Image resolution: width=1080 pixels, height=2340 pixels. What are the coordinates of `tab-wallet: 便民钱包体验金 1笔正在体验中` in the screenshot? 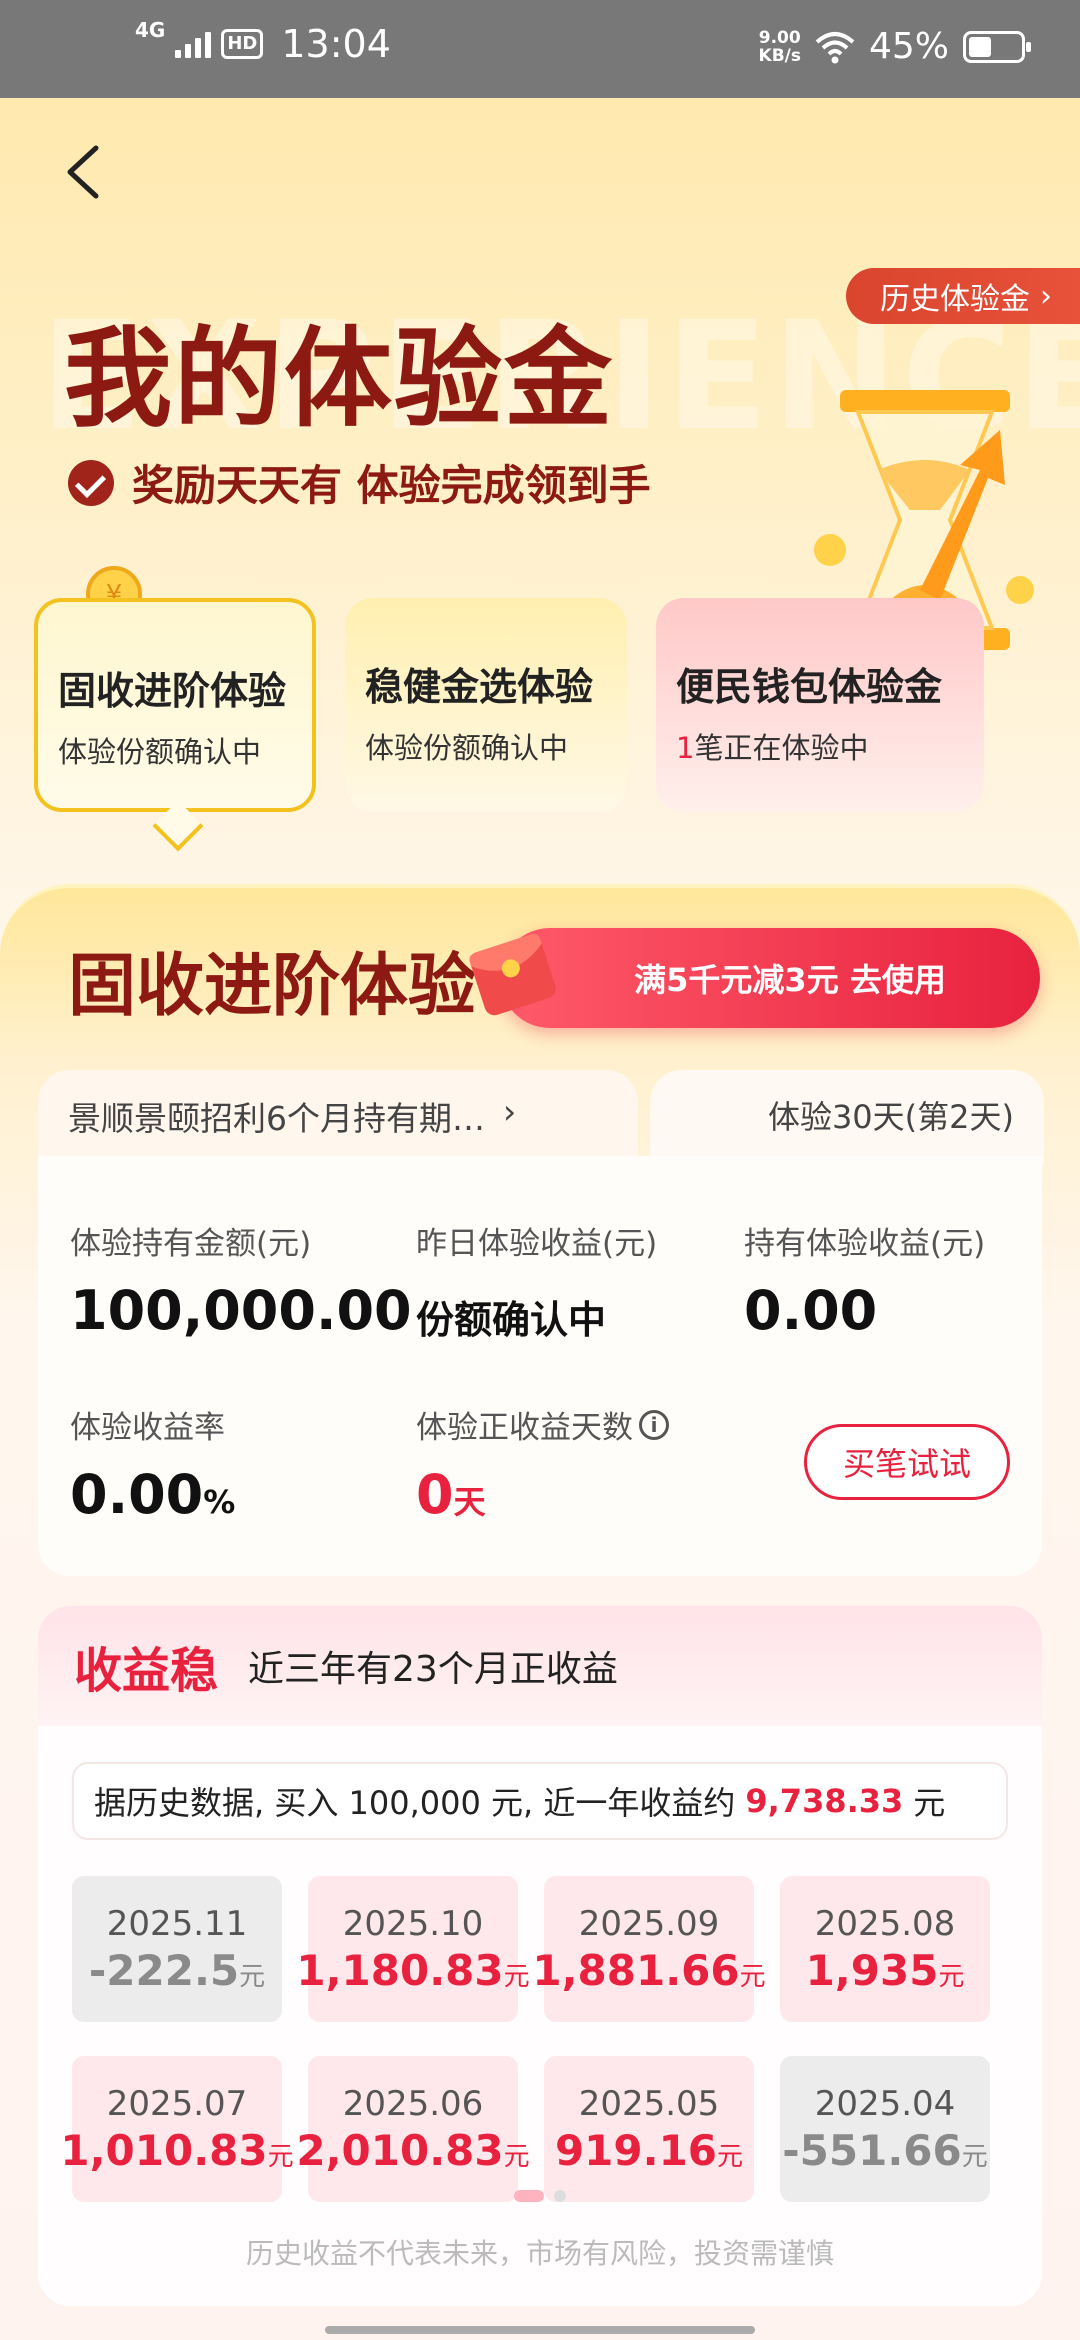 It's located at (820, 705).